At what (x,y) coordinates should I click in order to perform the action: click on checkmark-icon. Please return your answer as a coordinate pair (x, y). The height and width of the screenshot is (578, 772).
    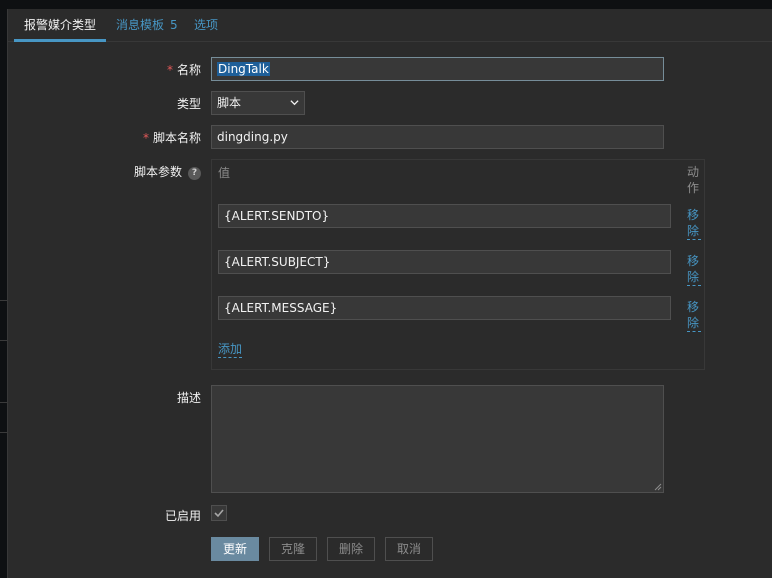
    Looking at the image, I should click on (219, 513).